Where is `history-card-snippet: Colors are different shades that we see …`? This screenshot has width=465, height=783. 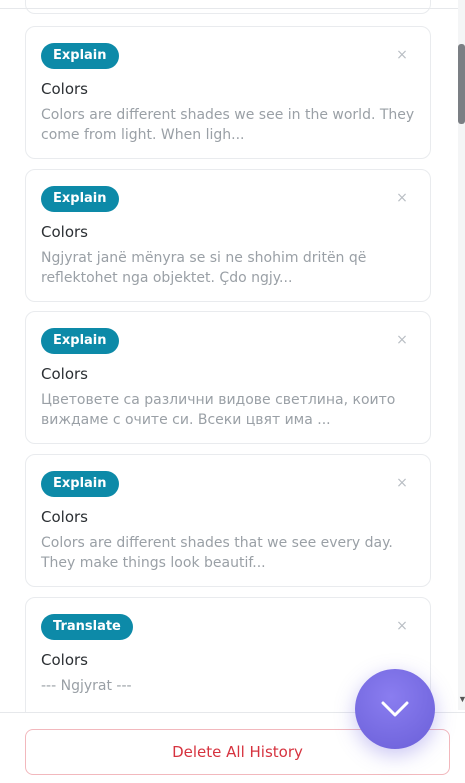
history-card-snippet: Colors are different shades that we see … is located at coordinates (217, 553).